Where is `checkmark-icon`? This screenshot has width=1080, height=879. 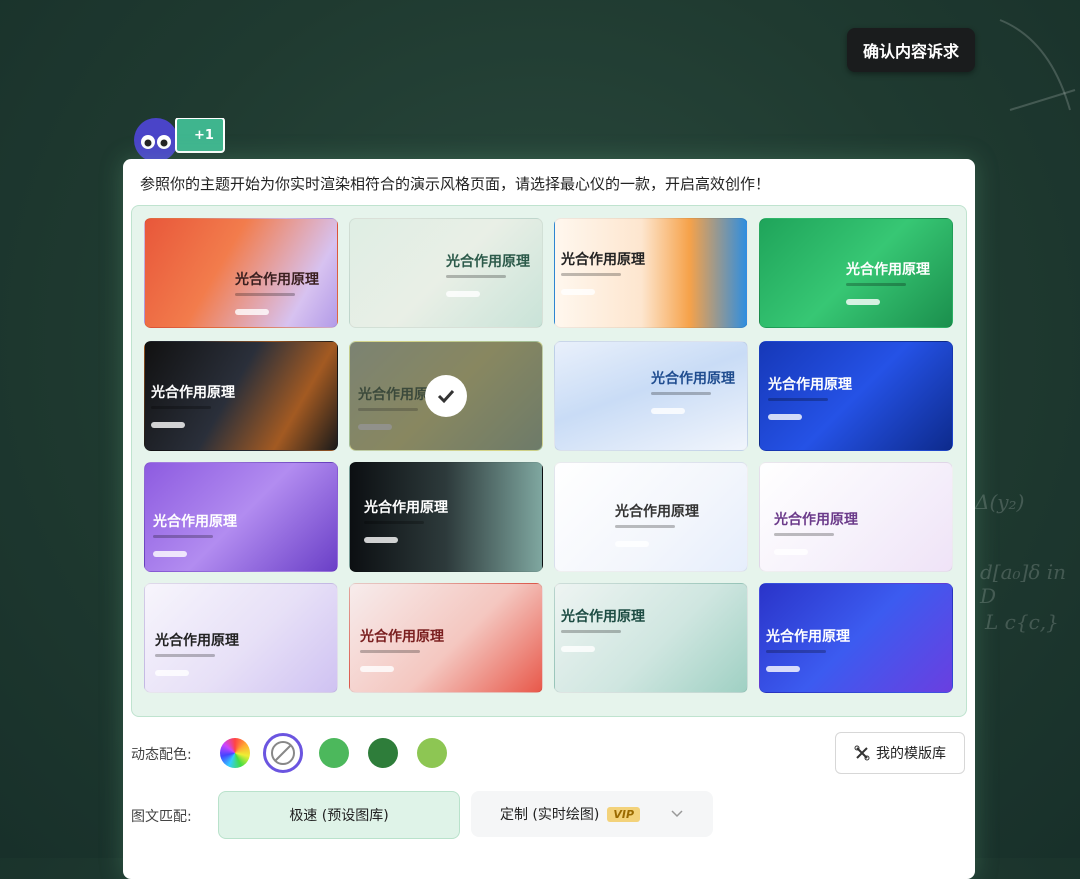
checkmark-icon is located at coordinates (446, 396).